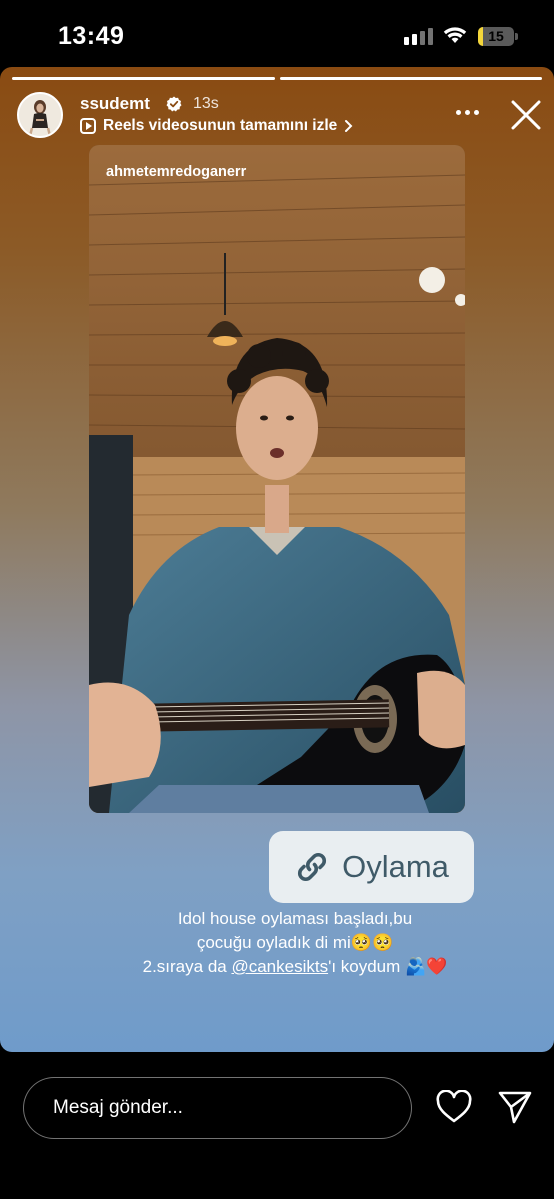  I want to click on caption-line-1: Idol house oylaması başladı,bu, so click(295, 918).